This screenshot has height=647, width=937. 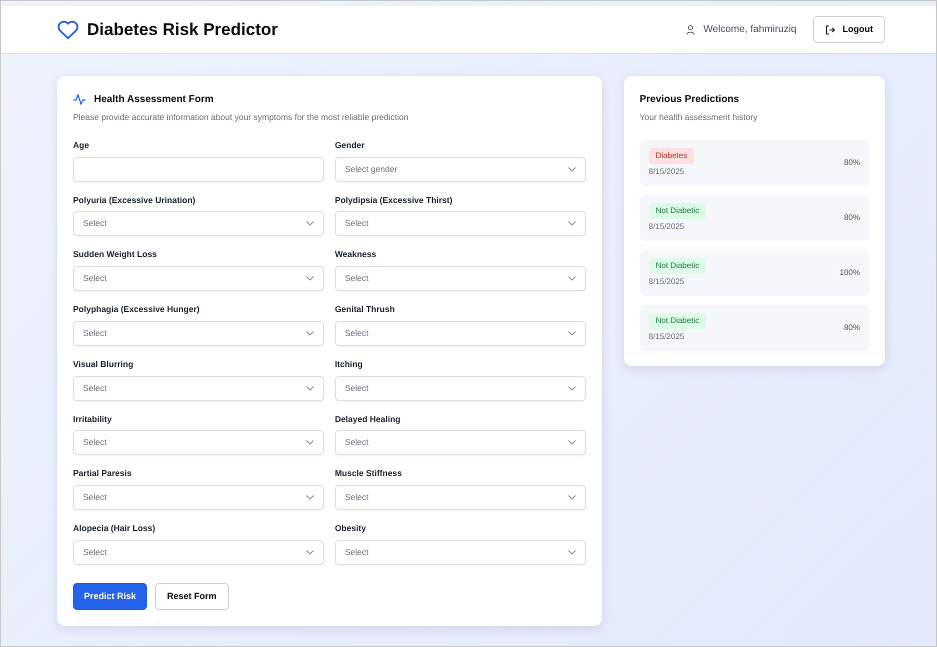 I want to click on history-item: Diabetes 8/15/2025 80%, so click(x=754, y=163).